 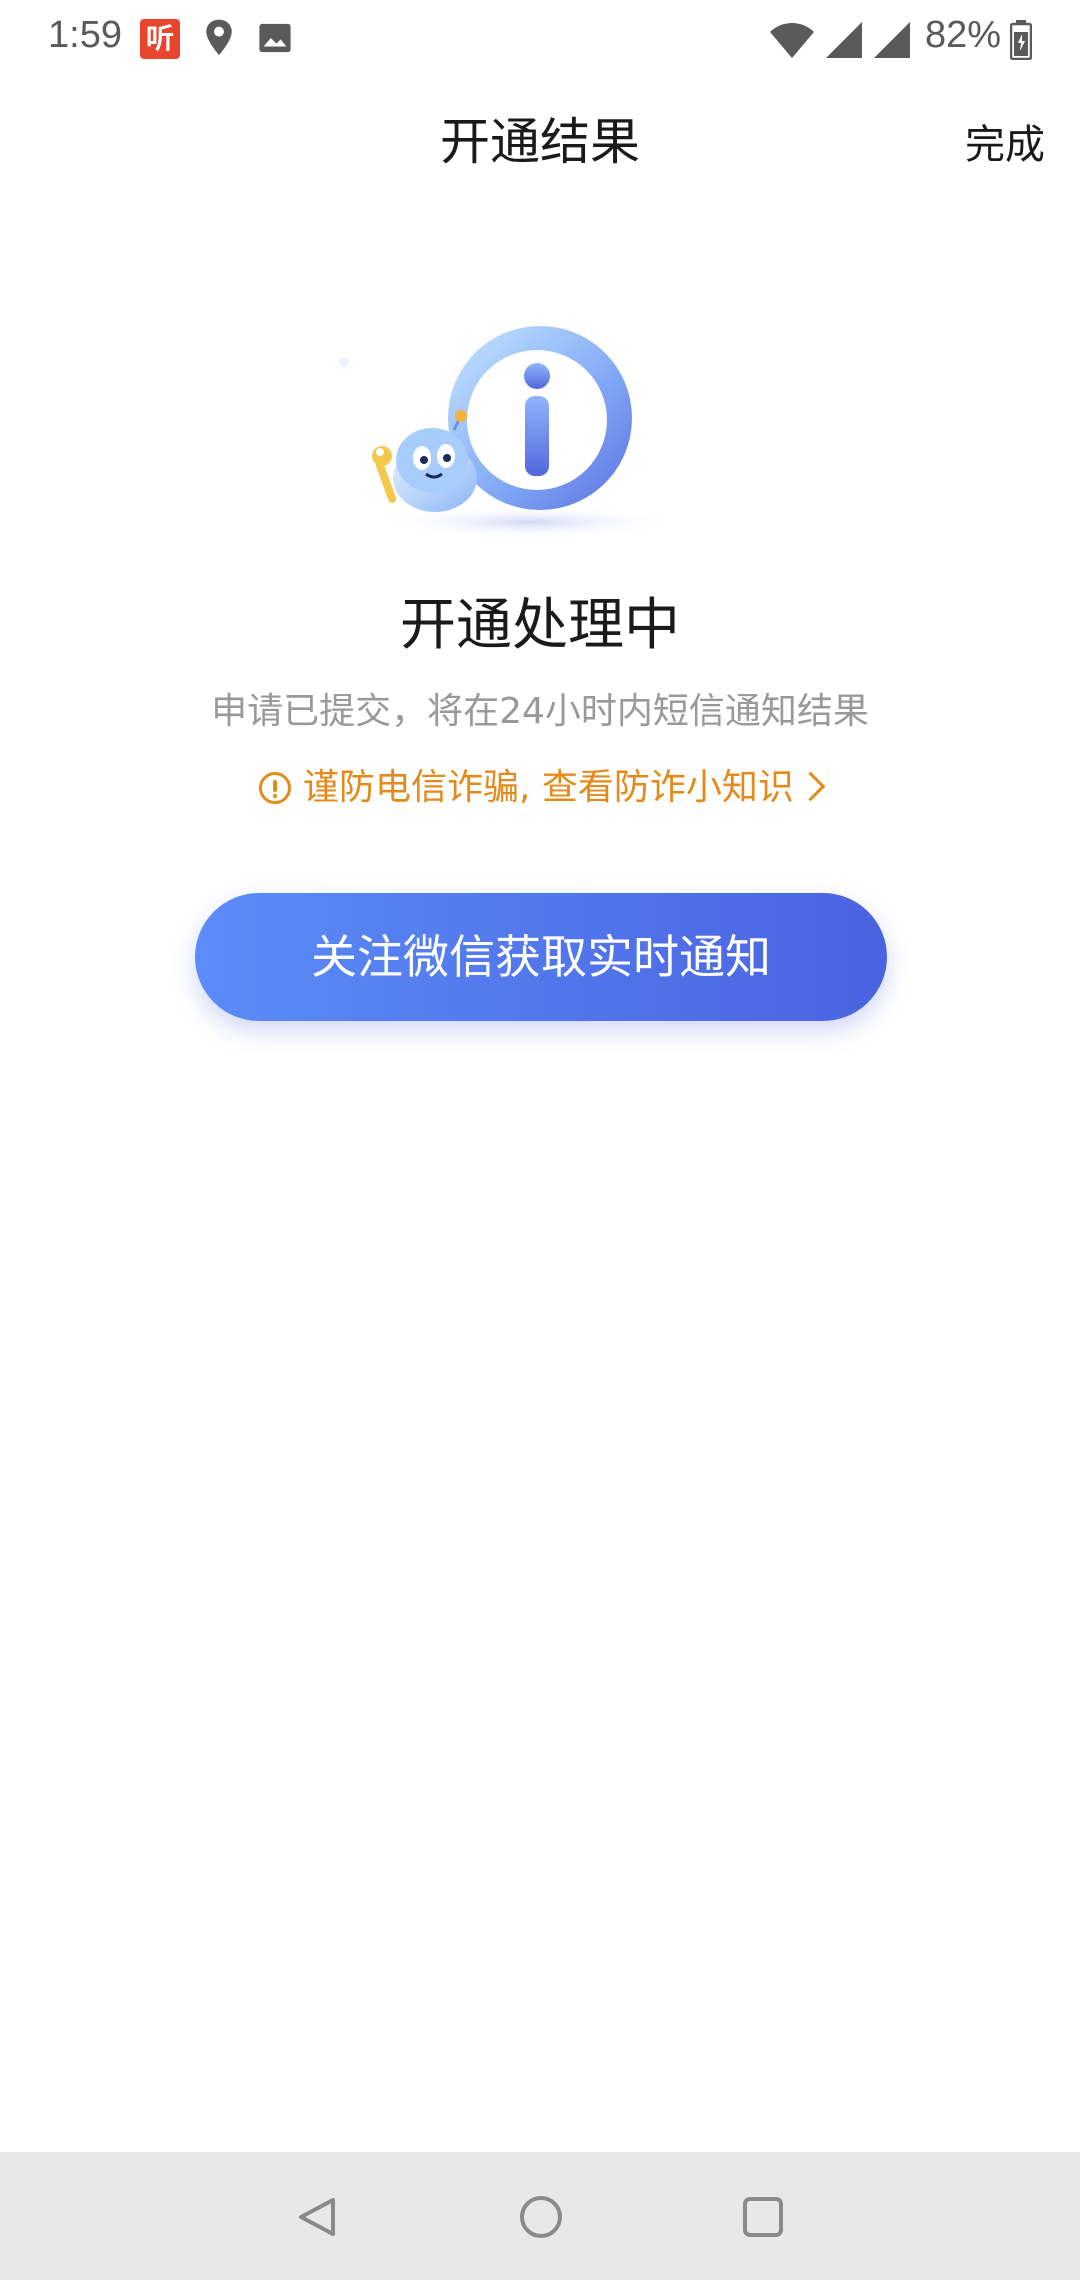 I want to click on home-icon, so click(x=541, y=2219).